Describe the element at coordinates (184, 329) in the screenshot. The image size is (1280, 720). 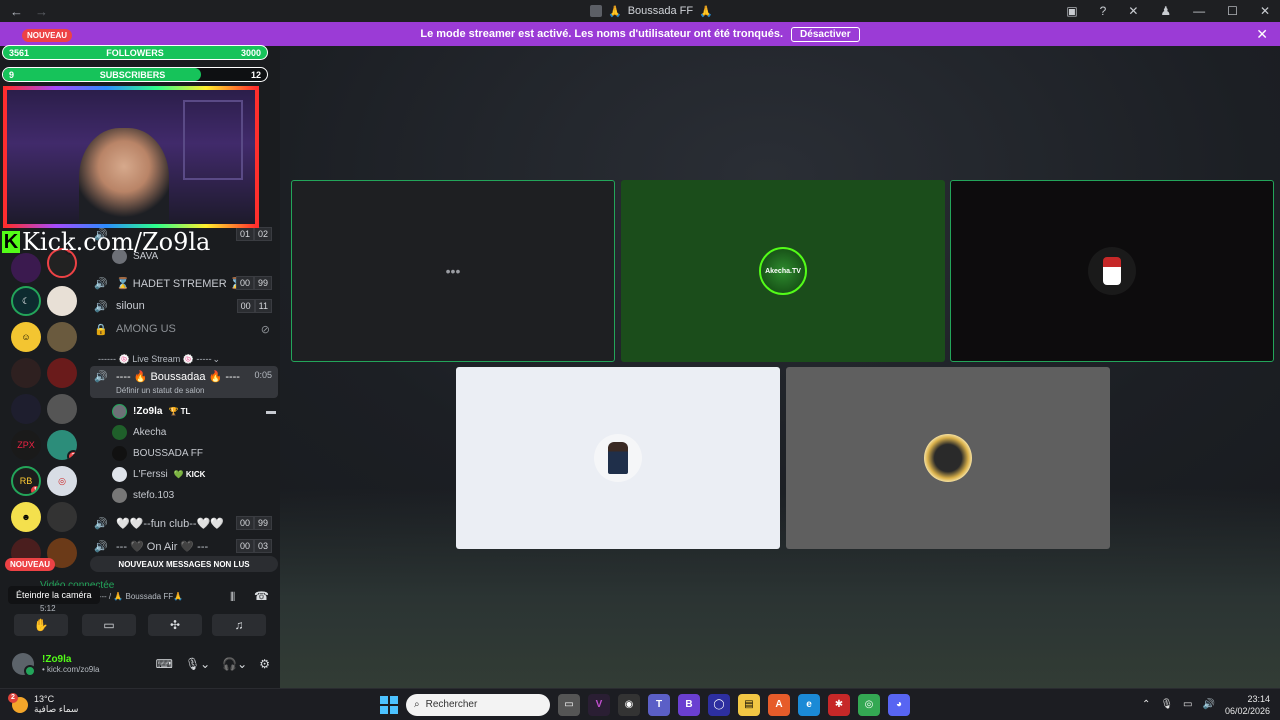
I see `voice-channel-locked: 🔒 AMONG US ⊘` at that location.